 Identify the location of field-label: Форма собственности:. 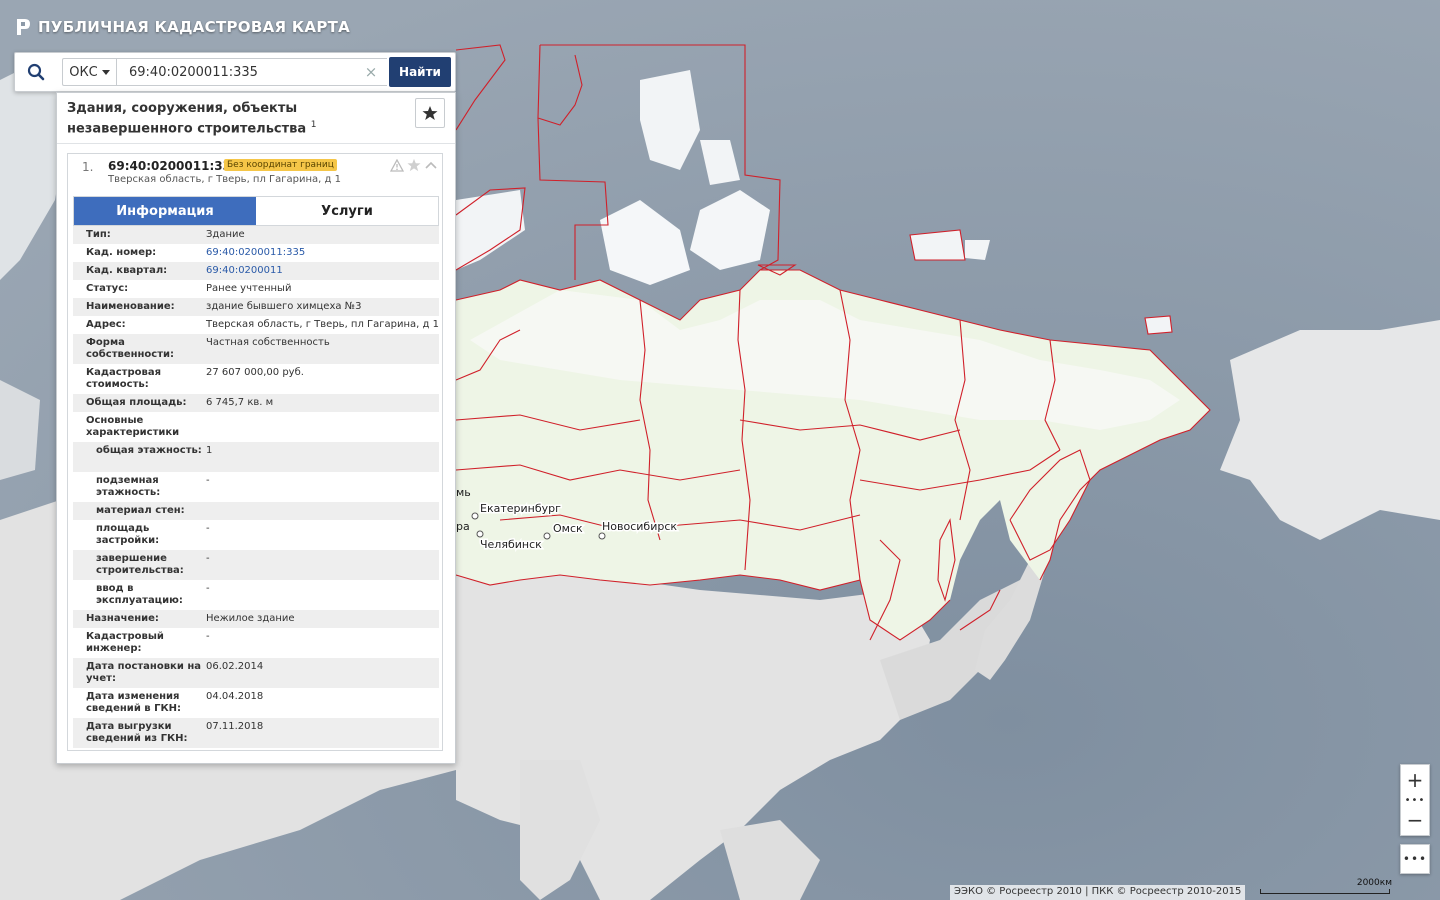
(130, 348).